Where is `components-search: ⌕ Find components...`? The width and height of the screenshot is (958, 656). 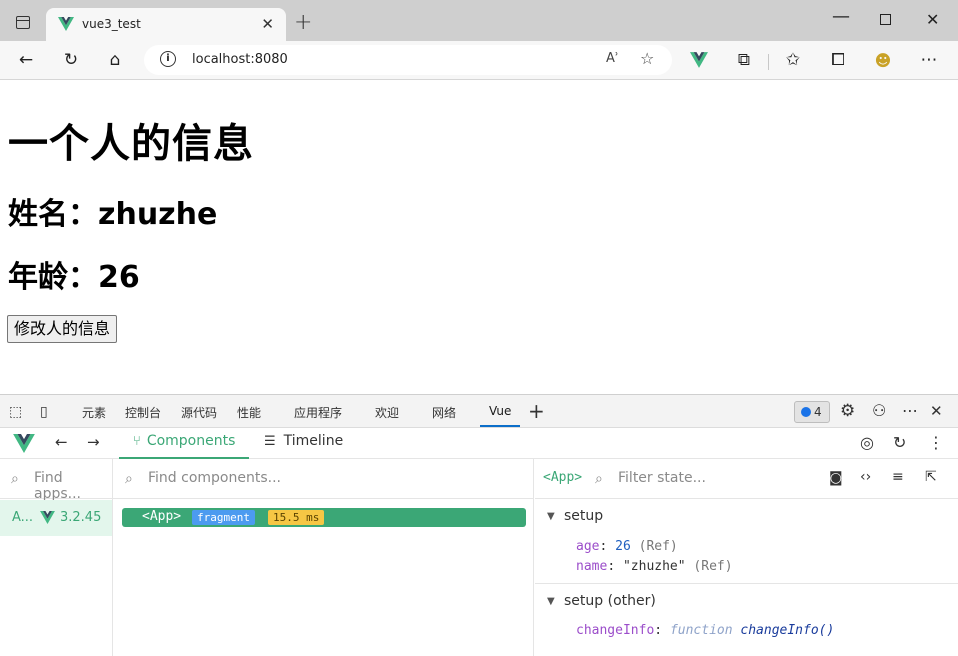 components-search: ⌕ Find components... is located at coordinates (323, 479).